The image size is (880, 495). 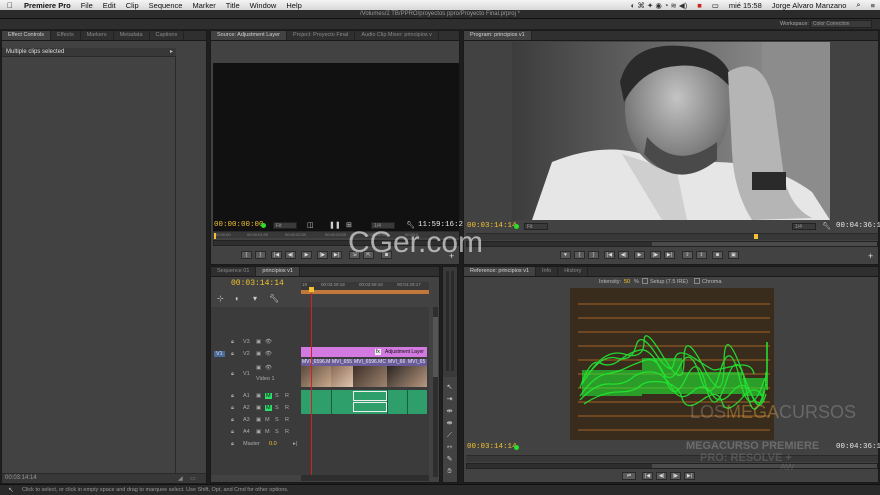 I want to click on timeline-wrench-icon: 🔧︎, so click(x=274, y=298).